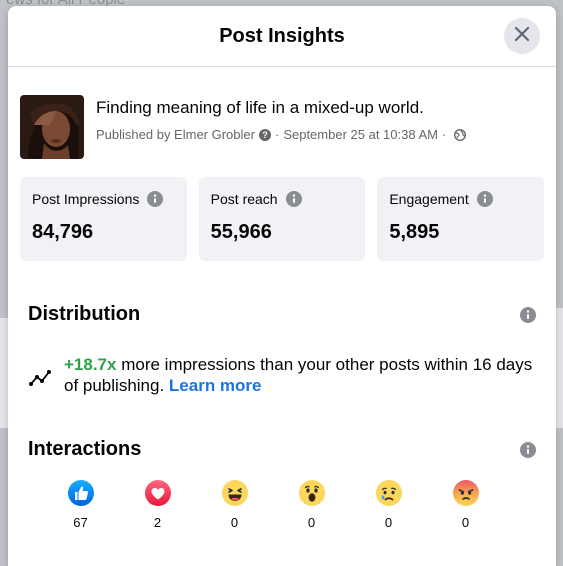 The image size is (563, 566). Describe the element at coordinates (63, 232) in the screenshot. I see `stat-value: 84,796` at that location.